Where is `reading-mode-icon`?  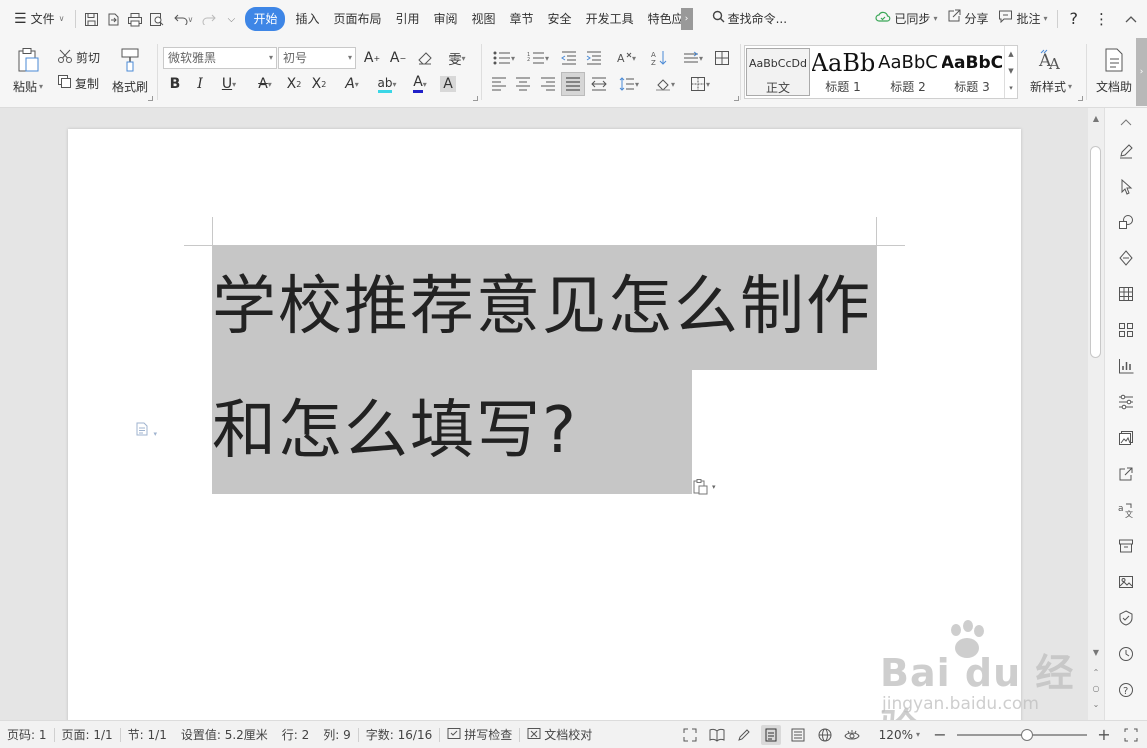 reading-mode-icon is located at coordinates (717, 735).